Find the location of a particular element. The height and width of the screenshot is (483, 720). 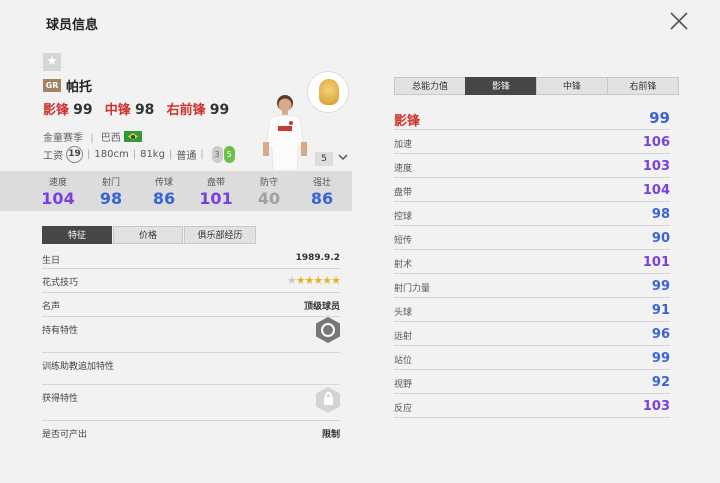

season-label: 金童赛季 is located at coordinates (63, 138).